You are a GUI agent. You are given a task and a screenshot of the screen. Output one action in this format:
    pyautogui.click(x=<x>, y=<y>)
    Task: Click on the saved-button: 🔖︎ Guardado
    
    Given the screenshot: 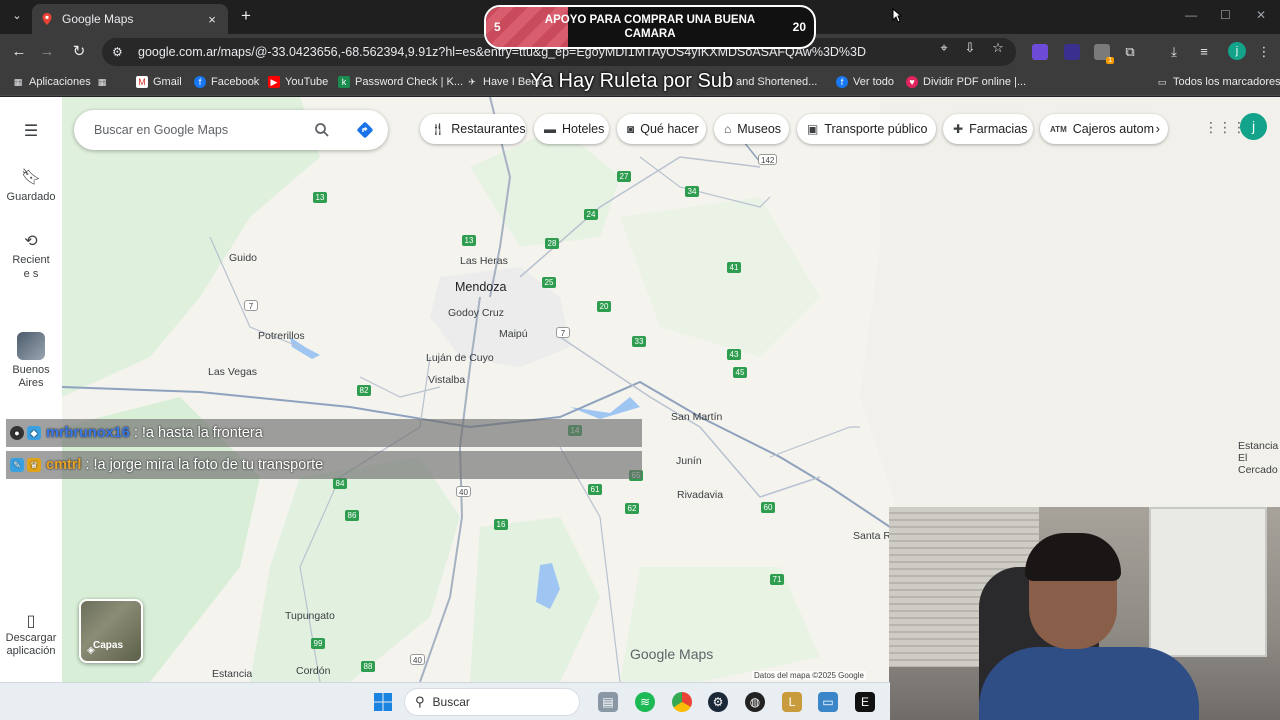 What is the action you would take?
    pyautogui.click(x=31, y=185)
    